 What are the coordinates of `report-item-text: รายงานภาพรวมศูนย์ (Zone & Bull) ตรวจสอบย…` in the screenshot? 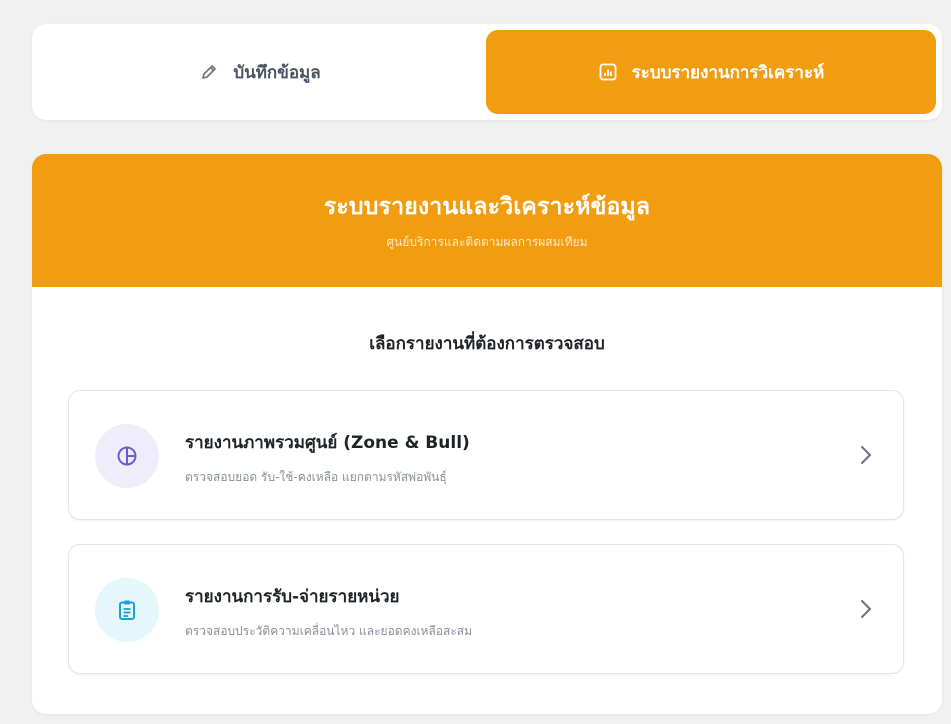 It's located at (327, 458).